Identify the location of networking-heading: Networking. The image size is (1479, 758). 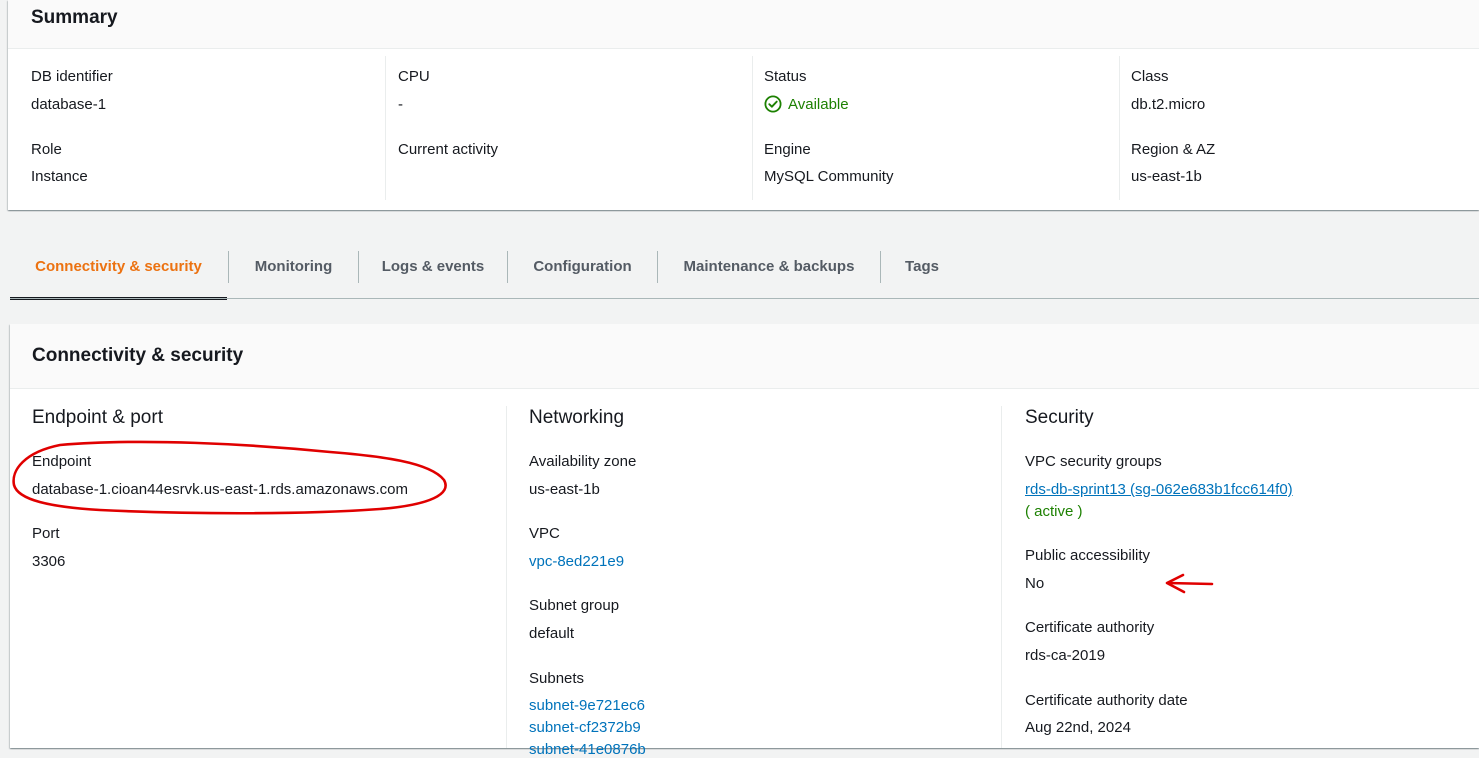
(577, 417).